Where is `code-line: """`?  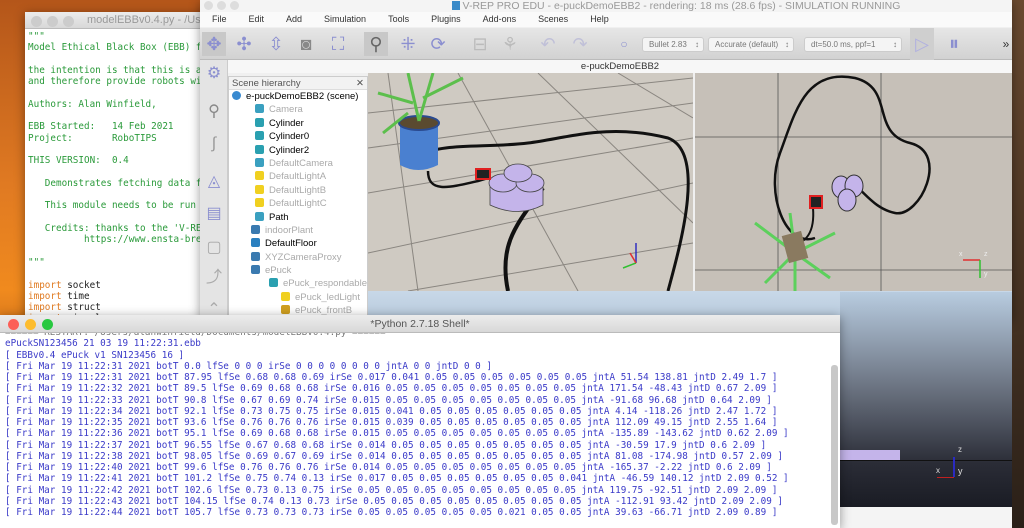
code-line: """ is located at coordinates (36, 36).